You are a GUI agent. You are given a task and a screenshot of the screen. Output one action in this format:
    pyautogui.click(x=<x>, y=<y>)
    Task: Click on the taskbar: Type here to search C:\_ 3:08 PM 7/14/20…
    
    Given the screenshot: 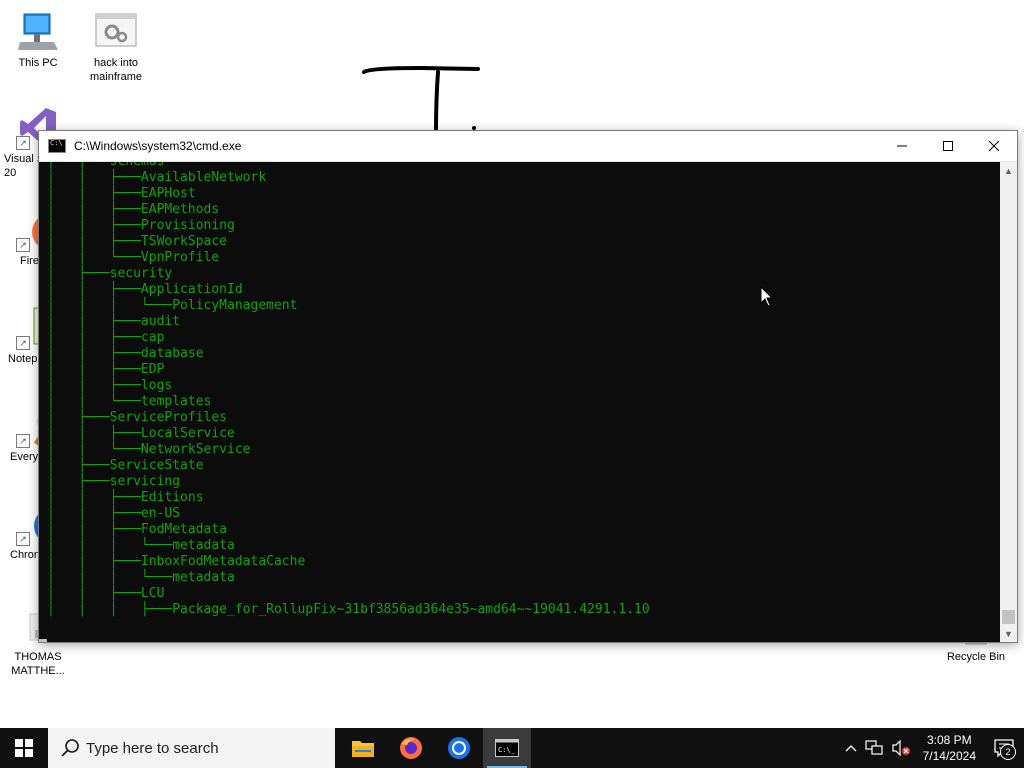 What is the action you would take?
    pyautogui.click(x=512, y=748)
    